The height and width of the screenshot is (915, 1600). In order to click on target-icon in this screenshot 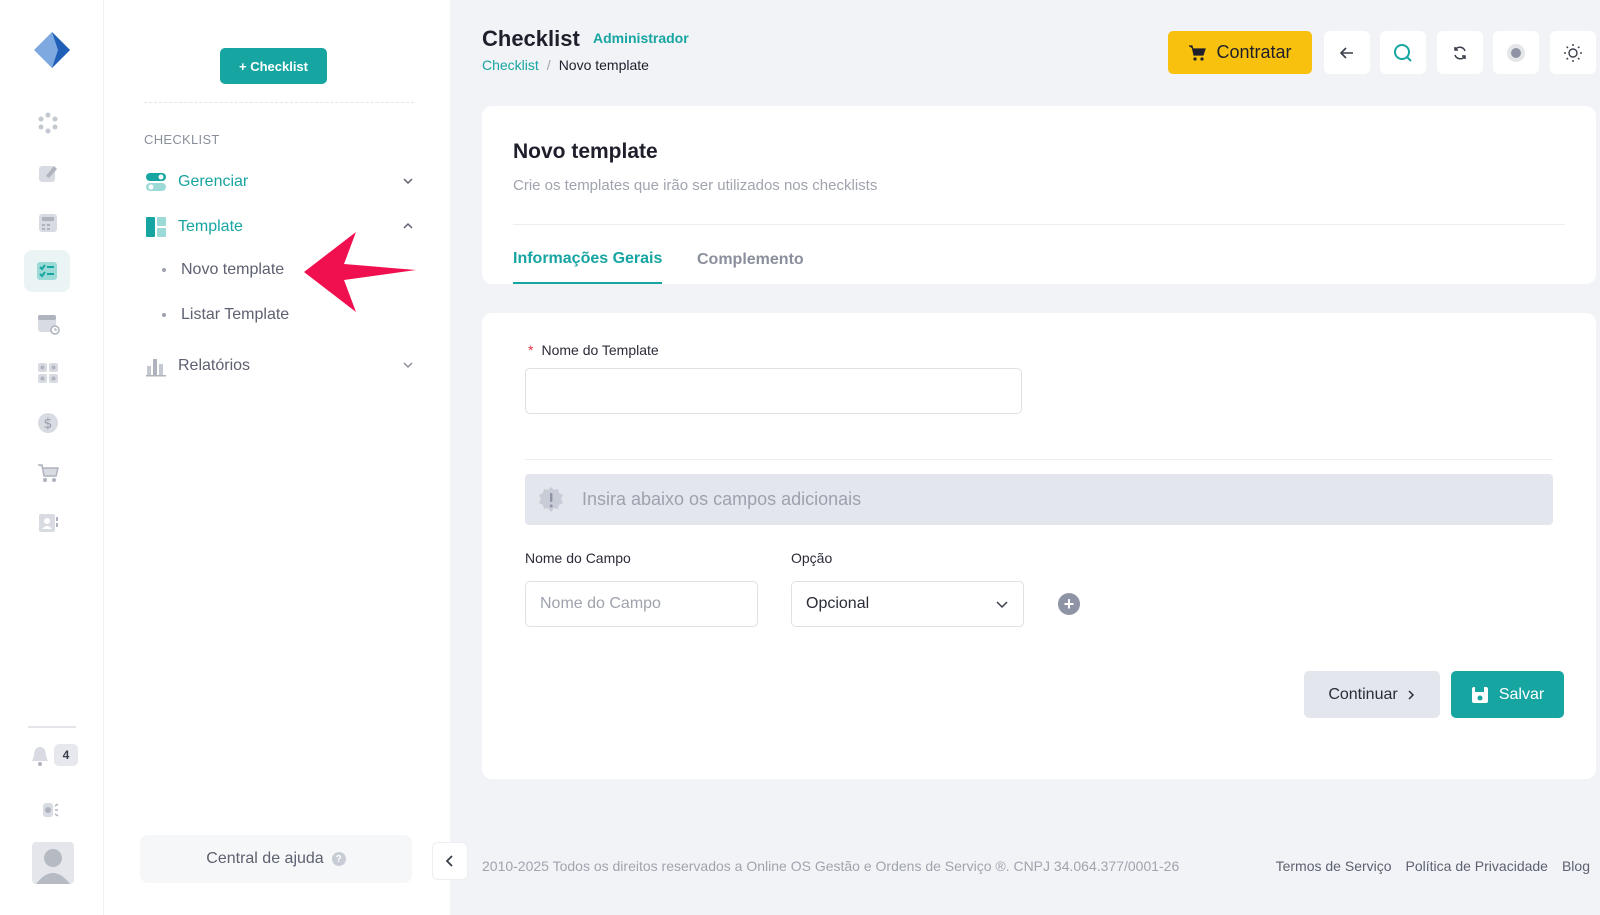, I will do `click(1516, 52)`.